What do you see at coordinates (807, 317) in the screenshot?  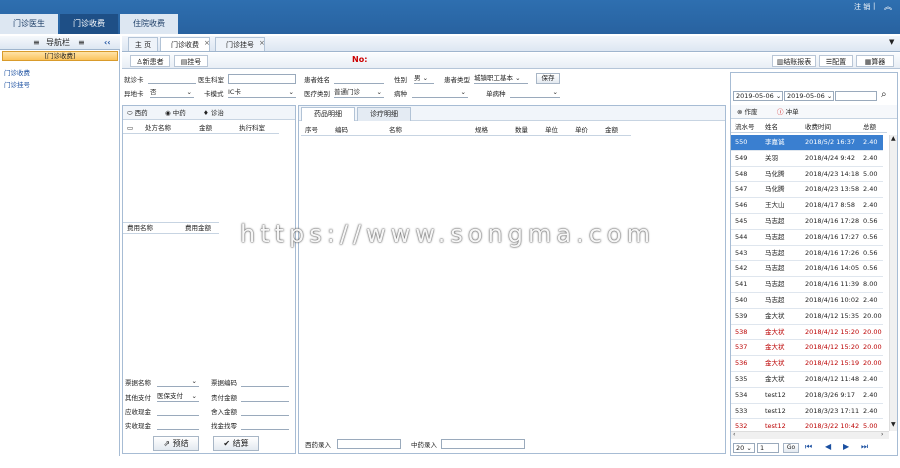 I see `table-row: 539 金大状 2018/4/12 15:35 20.00` at bounding box center [807, 317].